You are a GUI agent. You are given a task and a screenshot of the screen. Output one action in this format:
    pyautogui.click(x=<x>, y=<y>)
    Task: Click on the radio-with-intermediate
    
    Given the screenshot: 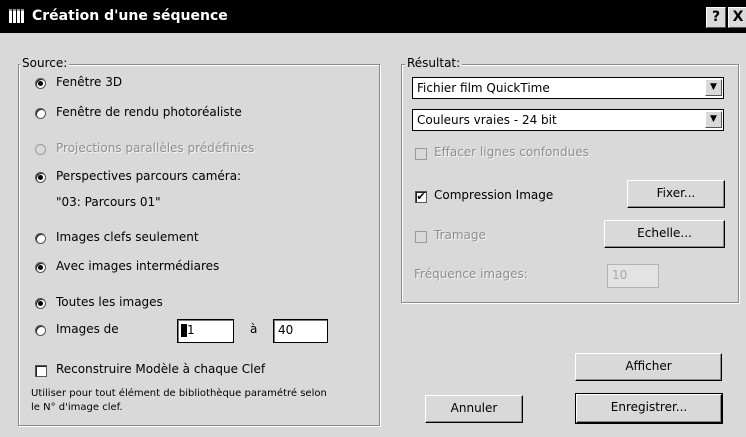 What is the action you would take?
    pyautogui.click(x=40, y=267)
    